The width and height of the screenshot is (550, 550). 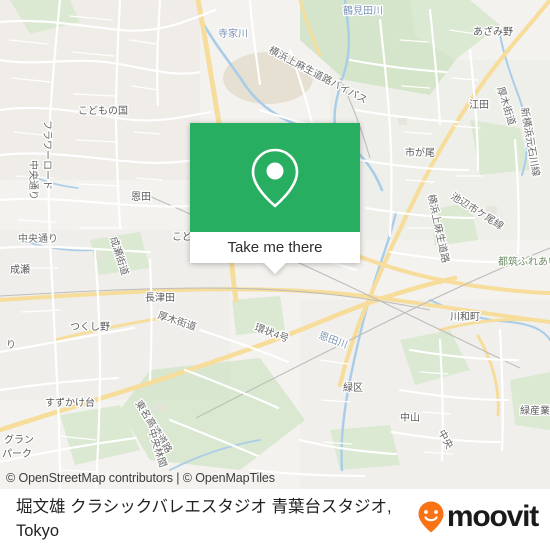 I want to click on moovit-logo: moovit, so click(x=478, y=517).